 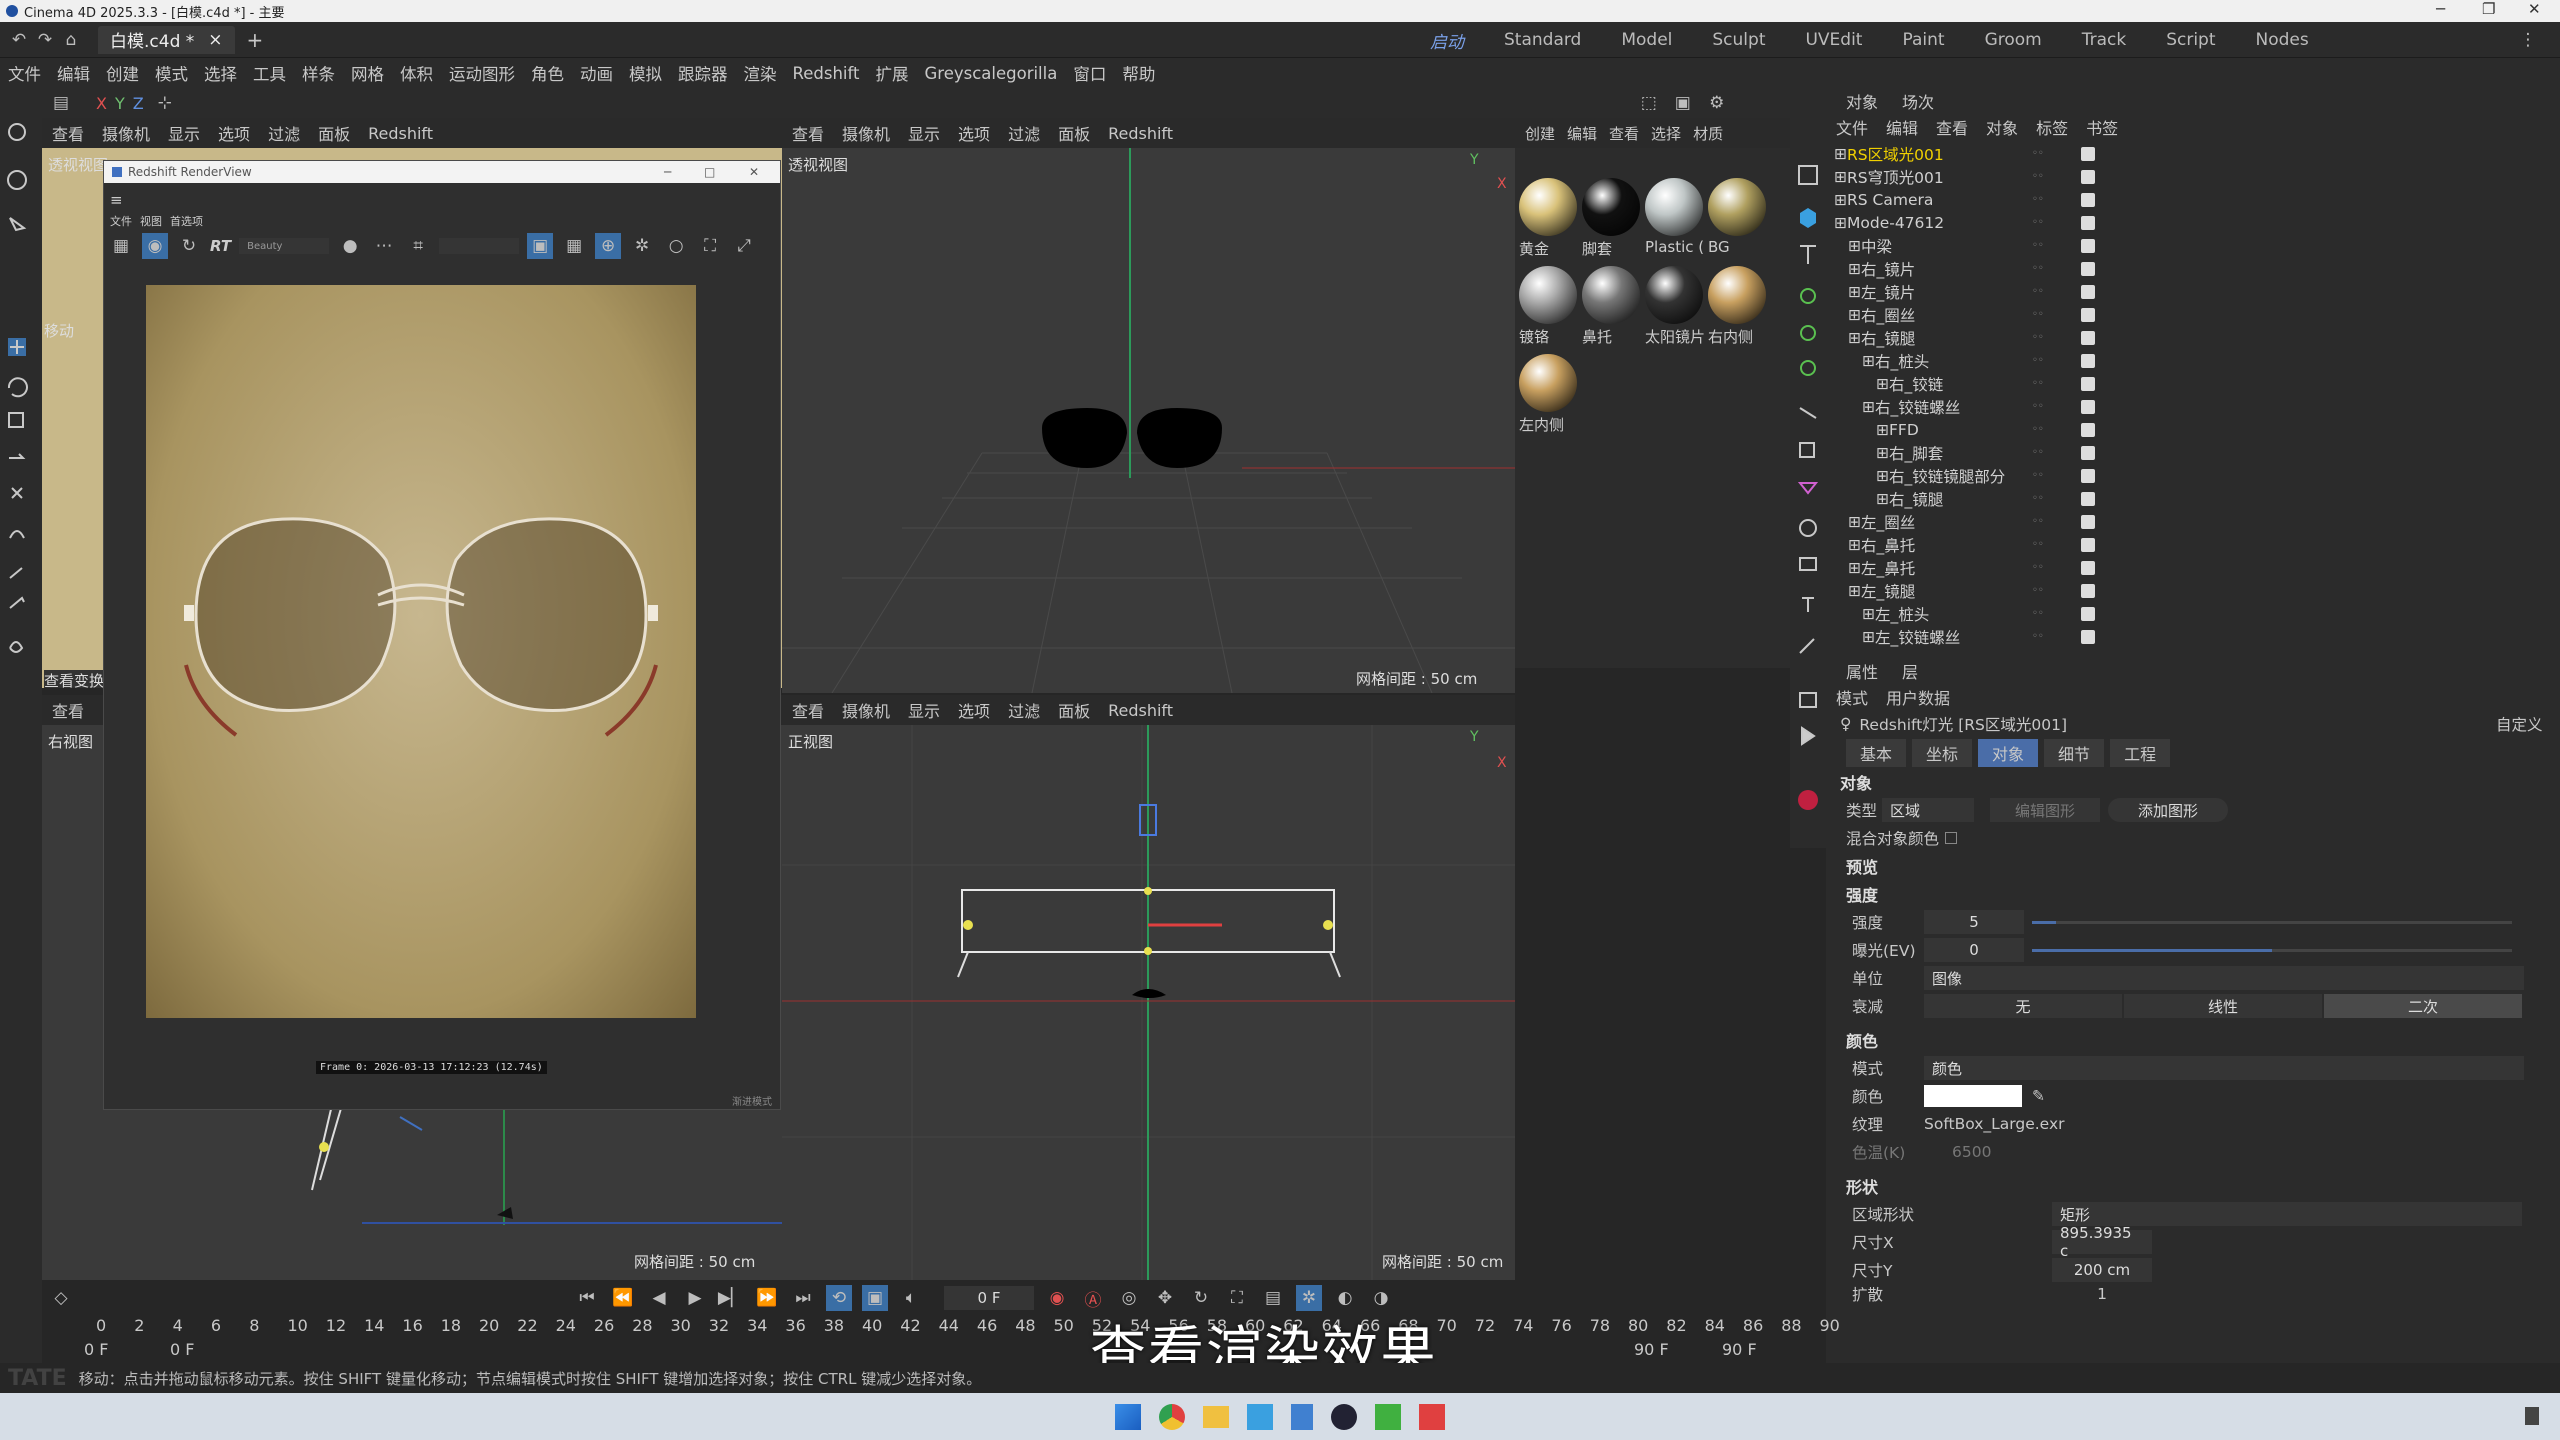 What do you see at coordinates (334, 133) in the screenshot?
I see `viewport-menu-item: 面板` at bounding box center [334, 133].